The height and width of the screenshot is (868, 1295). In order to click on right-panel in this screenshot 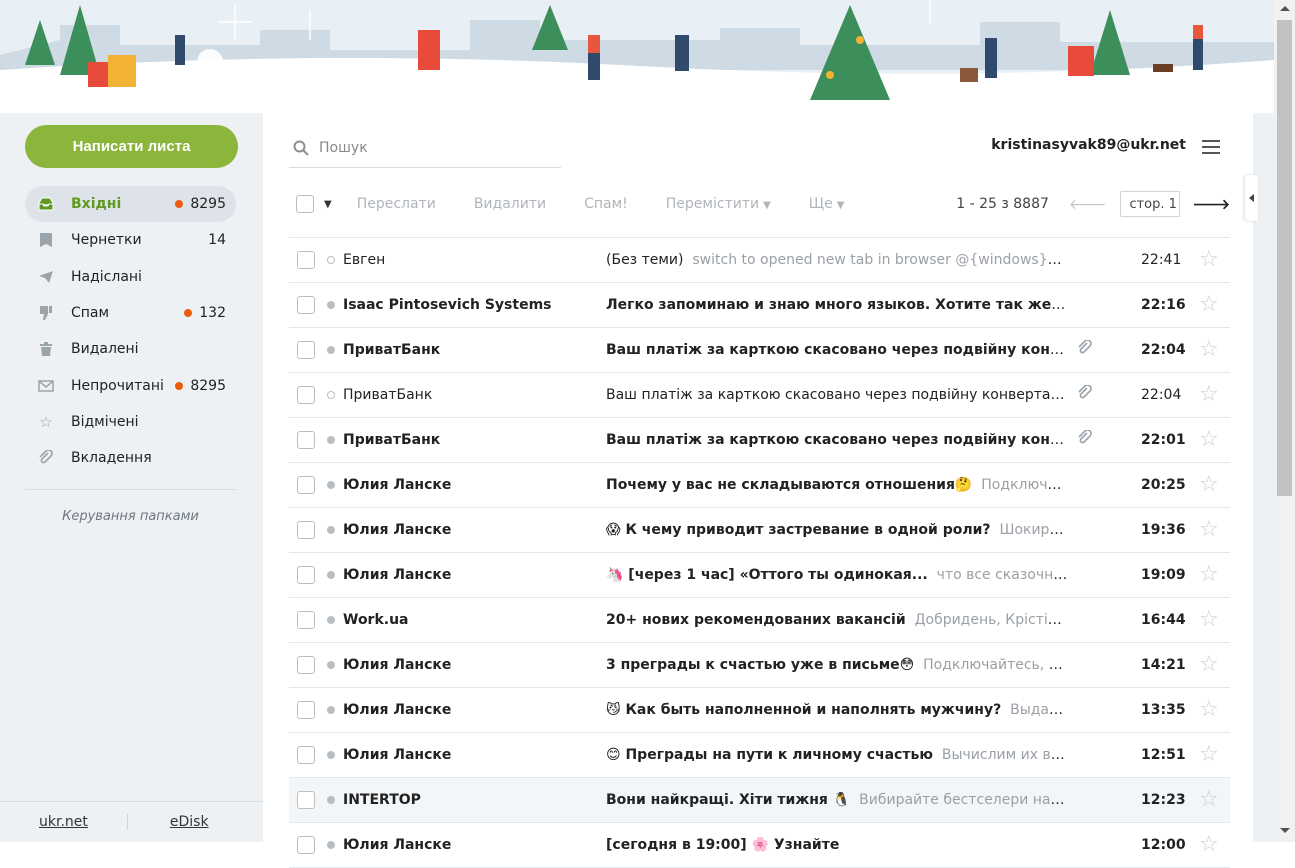, I will do `click(1263, 477)`.